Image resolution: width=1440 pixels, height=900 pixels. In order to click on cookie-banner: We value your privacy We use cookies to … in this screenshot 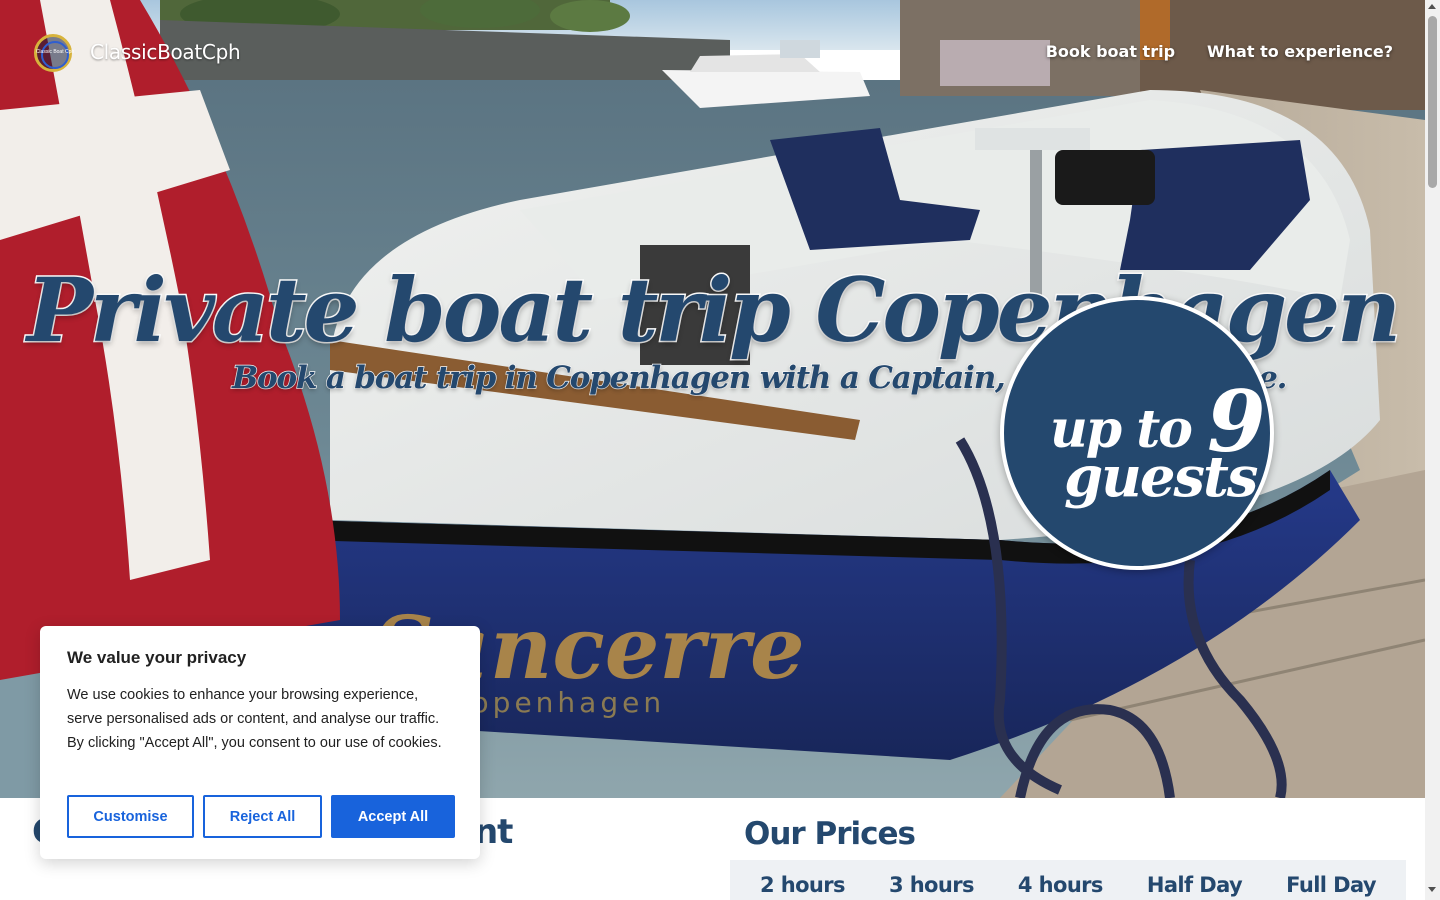, I will do `click(260, 742)`.